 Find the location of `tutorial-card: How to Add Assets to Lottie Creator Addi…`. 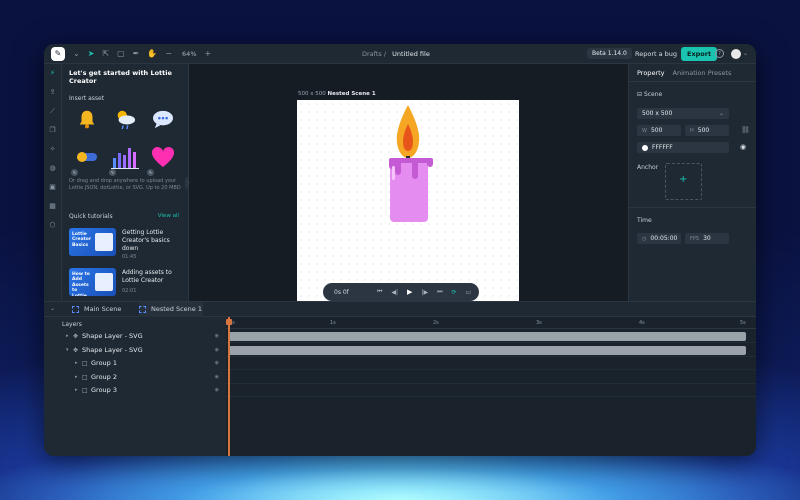

tutorial-card: How to Add Assets to Lottie Creator Addi… is located at coordinates (125, 284).